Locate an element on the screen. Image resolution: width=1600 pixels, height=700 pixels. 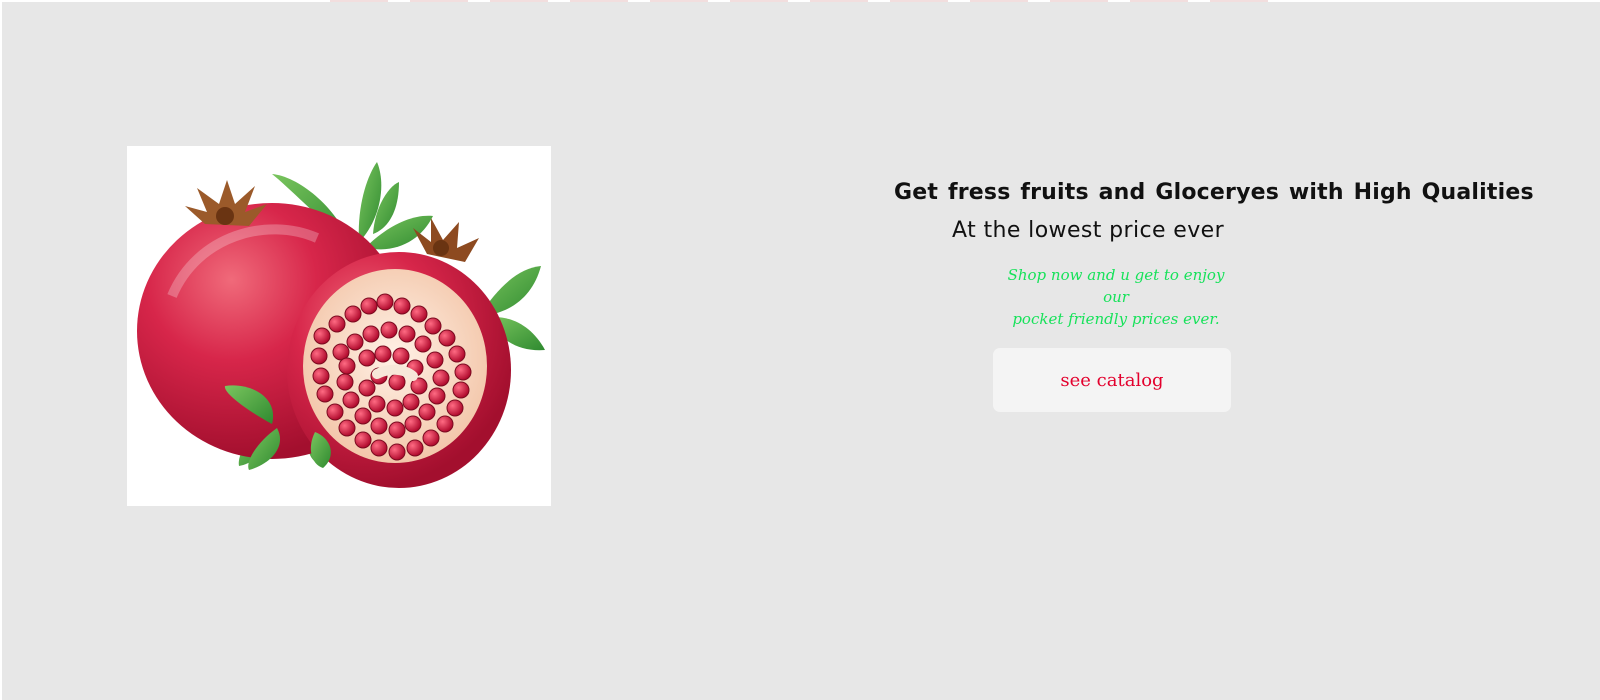
pomegranate-image is located at coordinates (339, 326).